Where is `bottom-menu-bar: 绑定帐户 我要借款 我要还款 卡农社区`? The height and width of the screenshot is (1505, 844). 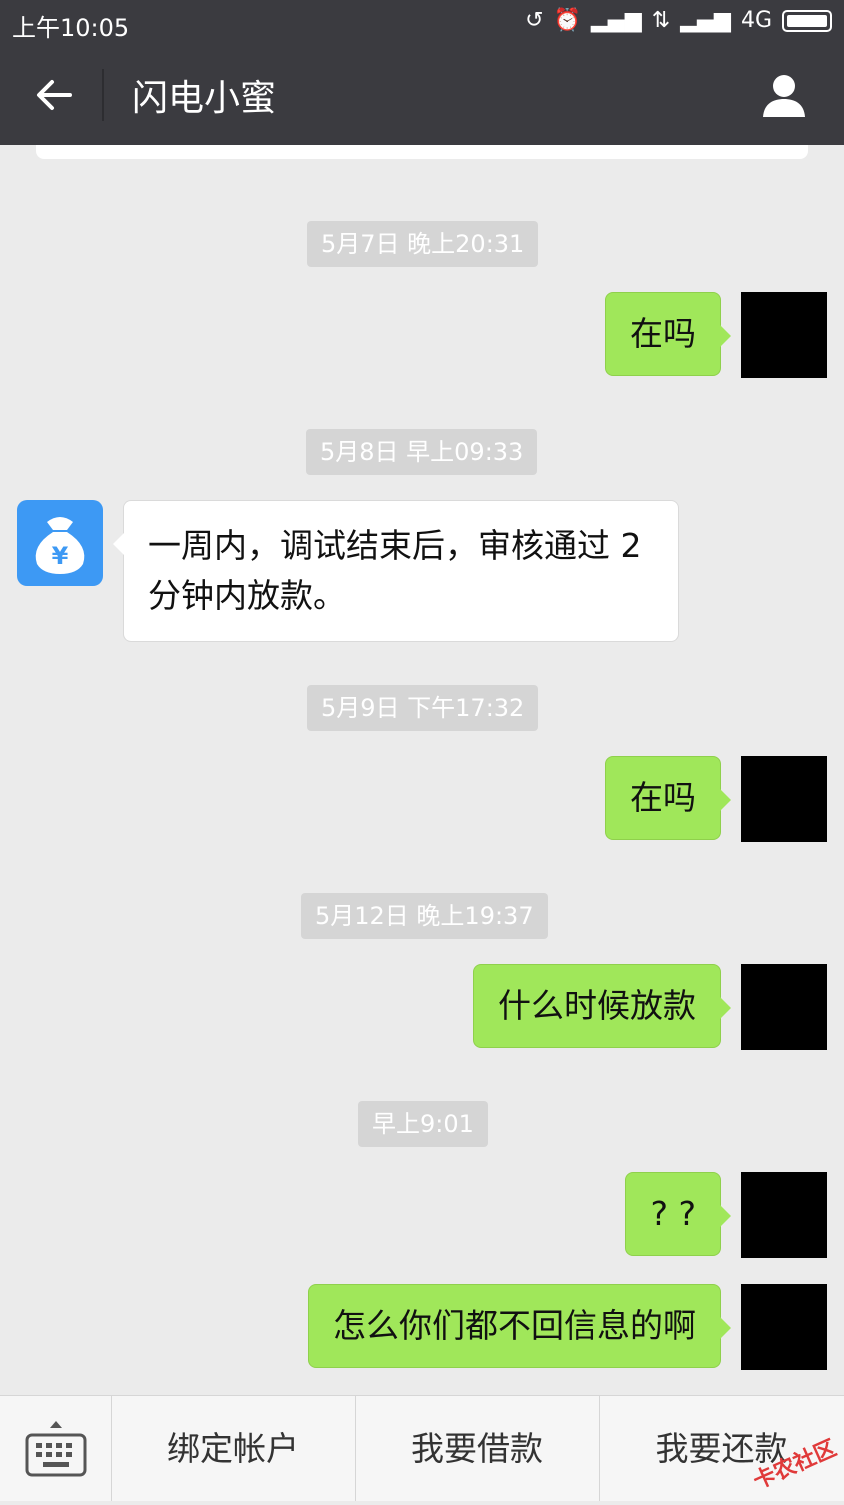 bottom-menu-bar: 绑定帐户 我要借款 我要还款 卡农社区 is located at coordinates (422, 1448).